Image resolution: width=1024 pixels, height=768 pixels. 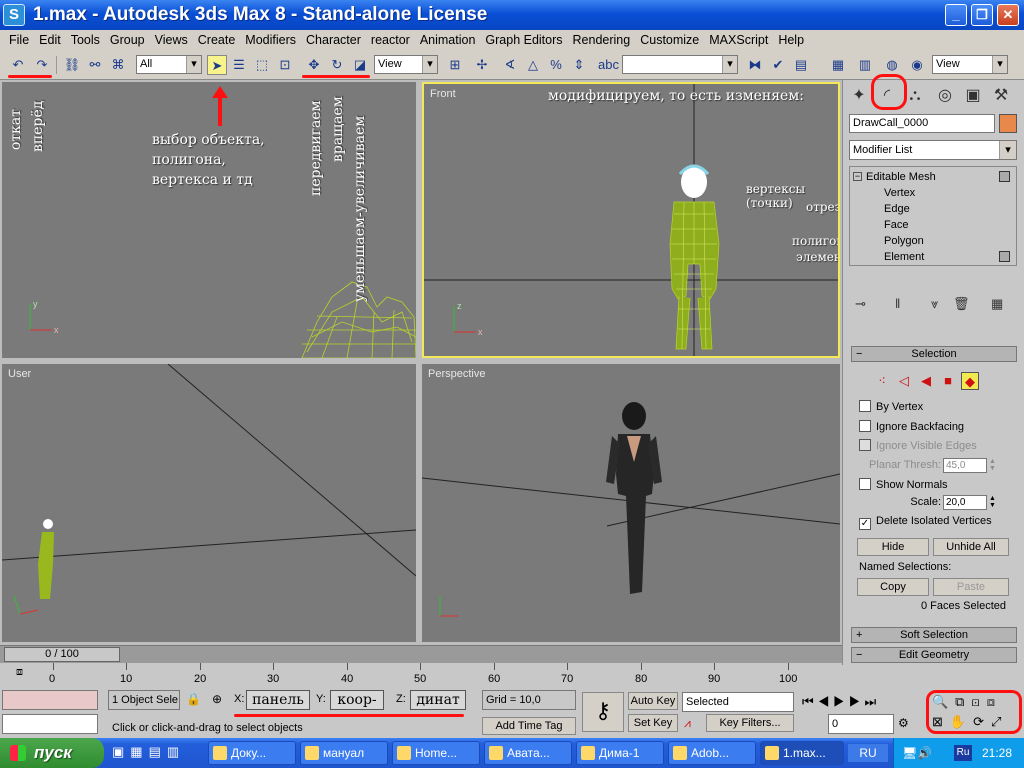 I want to click on menu-edit: Edit, so click(x=50, y=40).